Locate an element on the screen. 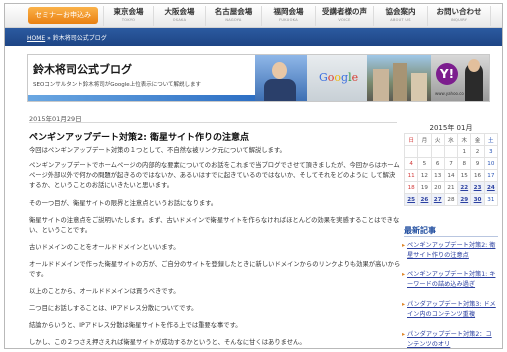 This screenshot has width=507, height=352. calendar-week-row: 4 5 6 7 8 9 10 is located at coordinates (451, 163).